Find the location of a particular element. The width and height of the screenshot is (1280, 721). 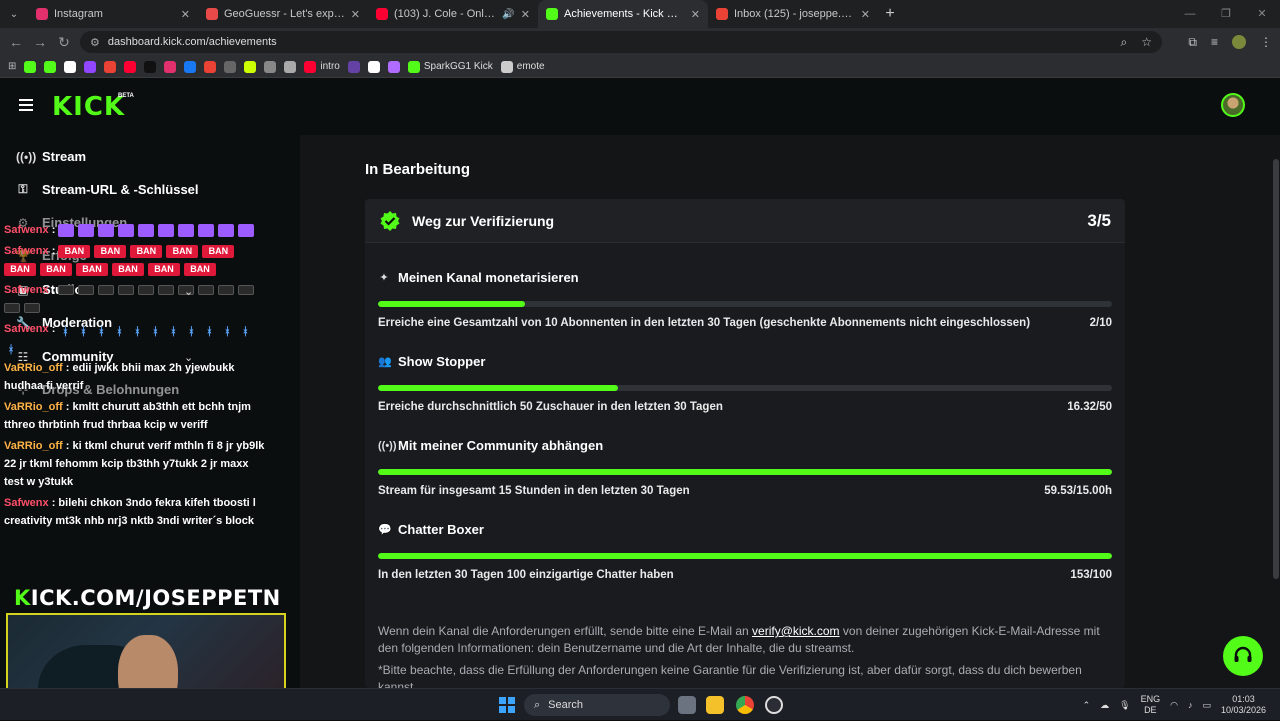

tab-title: Inbox (125) - joseppe.tn@gmai is located at coordinates (794, 14).